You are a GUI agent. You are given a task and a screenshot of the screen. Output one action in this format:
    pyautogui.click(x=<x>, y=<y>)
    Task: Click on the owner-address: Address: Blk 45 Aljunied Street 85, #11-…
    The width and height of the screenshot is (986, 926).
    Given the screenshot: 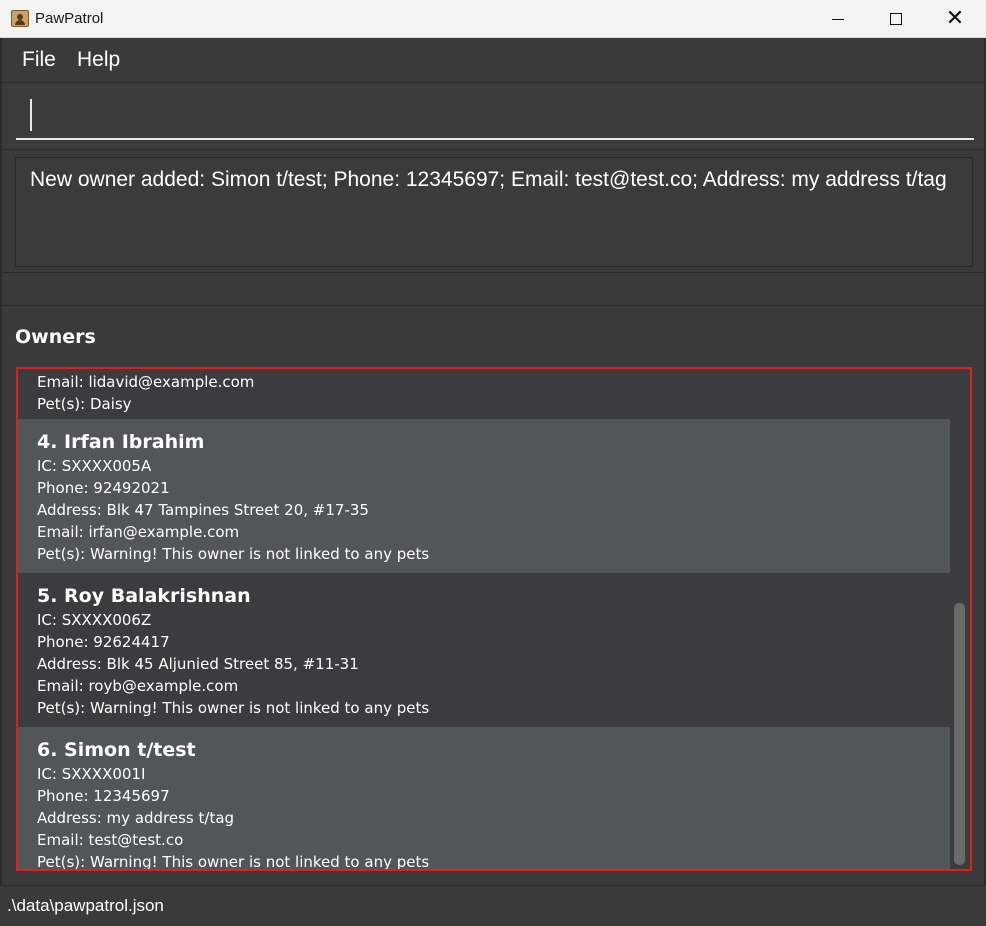 What is the action you would take?
    pyautogui.click(x=198, y=664)
    